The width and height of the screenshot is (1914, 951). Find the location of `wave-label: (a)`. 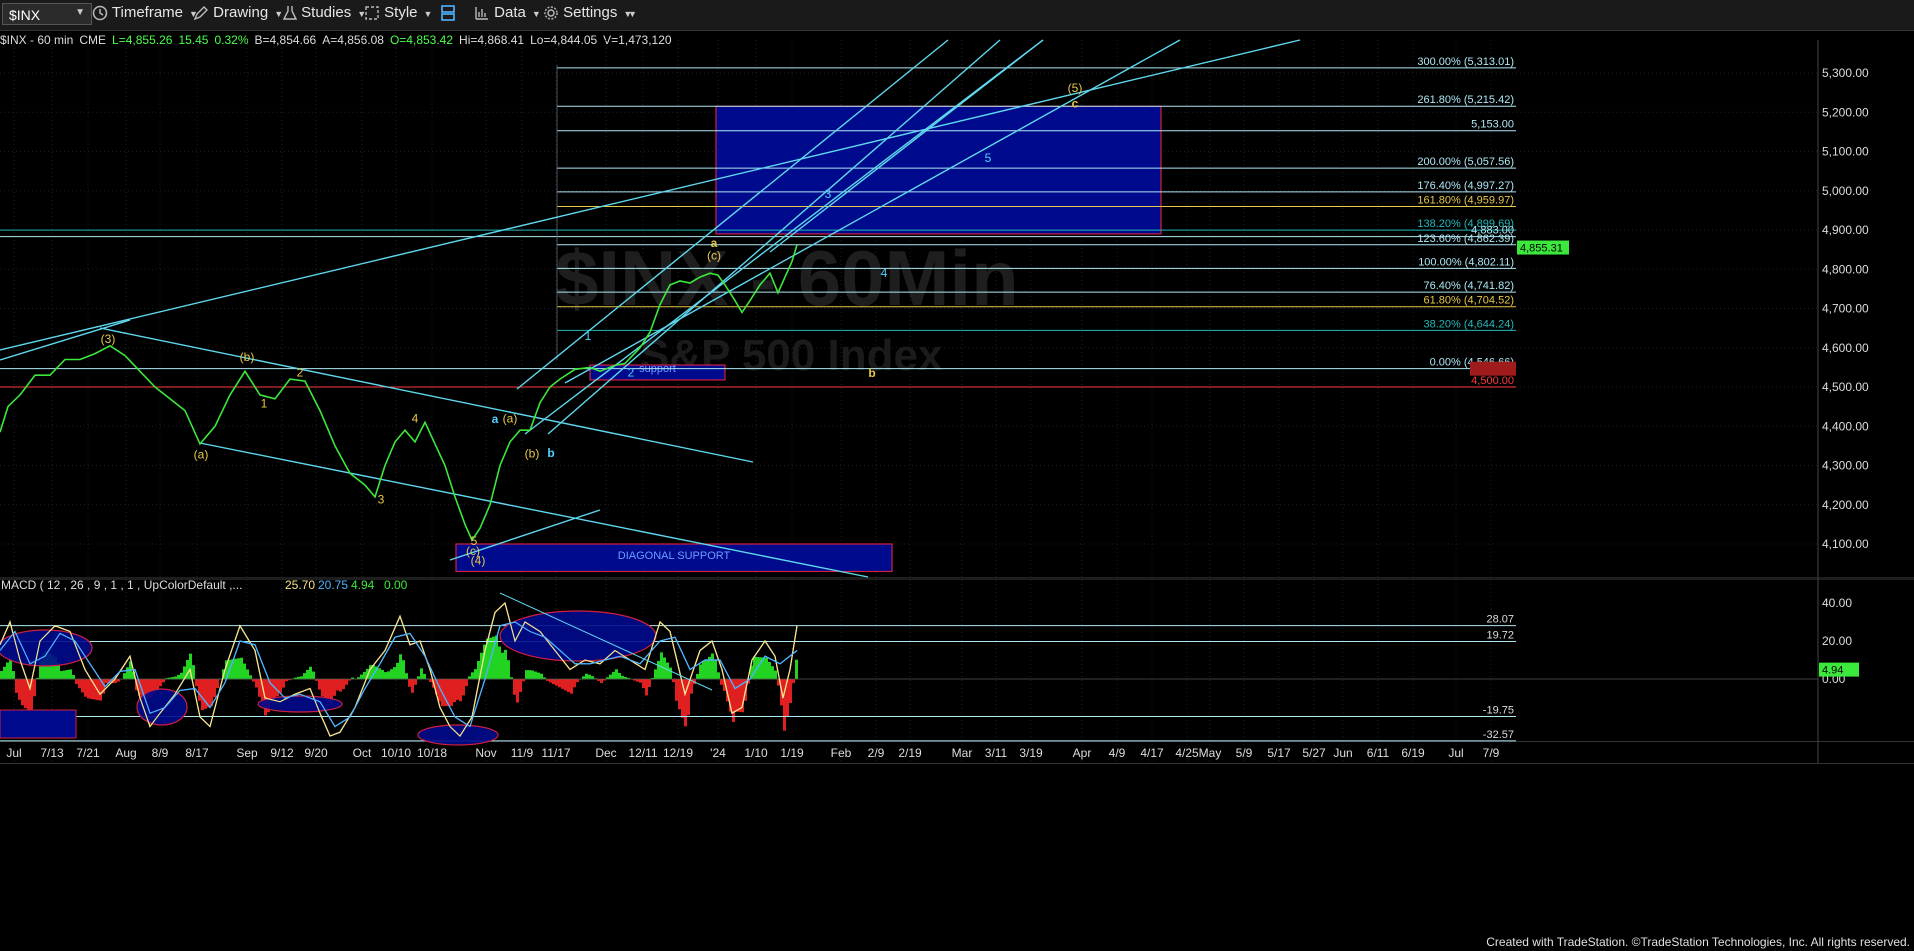

wave-label: (a) is located at coordinates (201, 454).